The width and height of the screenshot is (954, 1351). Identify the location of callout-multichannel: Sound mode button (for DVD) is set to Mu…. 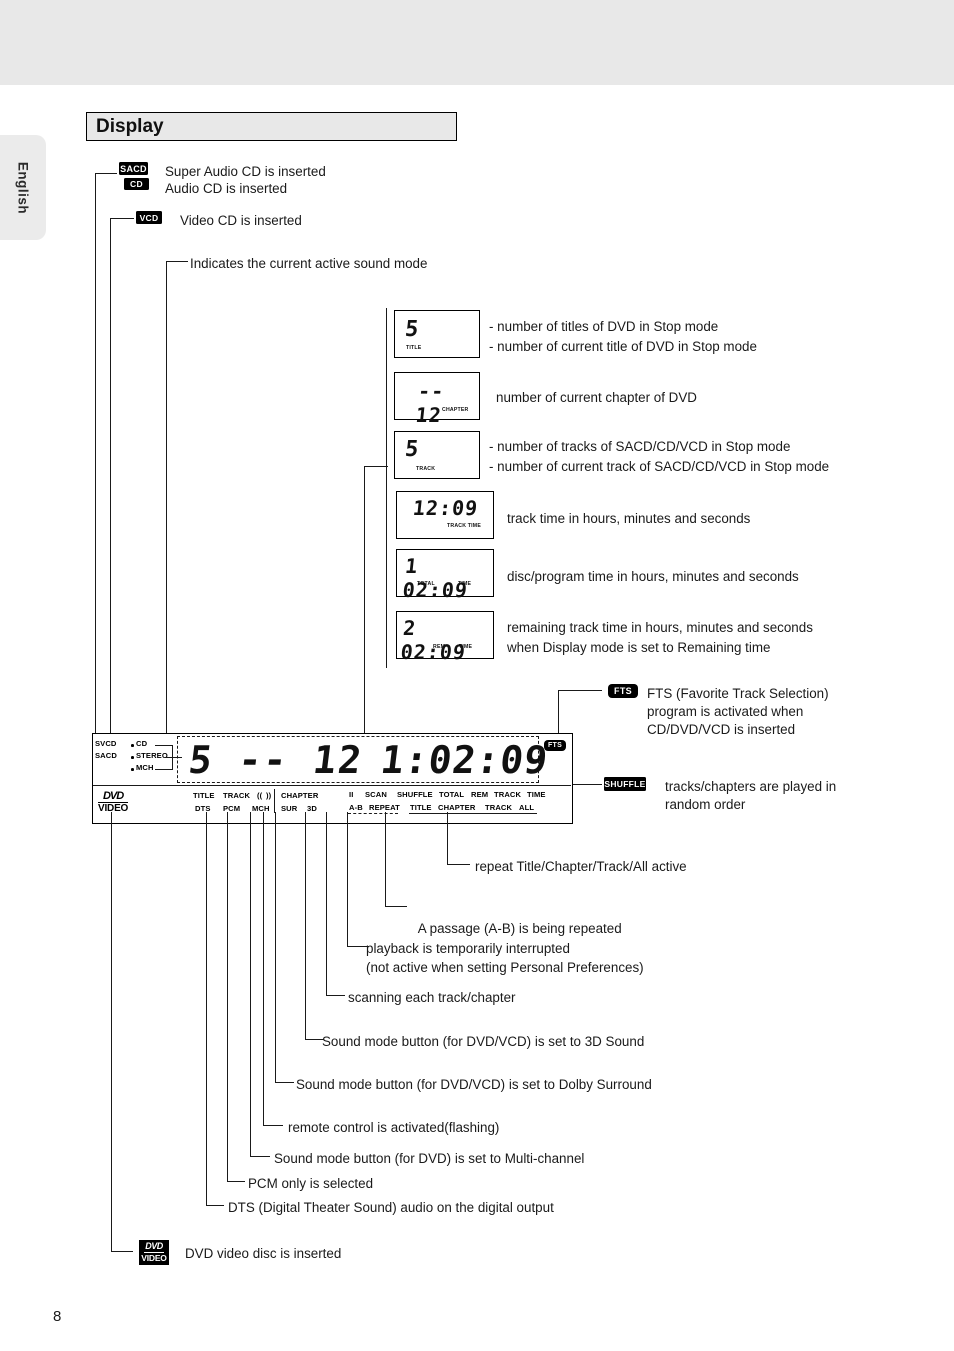
(429, 1158).